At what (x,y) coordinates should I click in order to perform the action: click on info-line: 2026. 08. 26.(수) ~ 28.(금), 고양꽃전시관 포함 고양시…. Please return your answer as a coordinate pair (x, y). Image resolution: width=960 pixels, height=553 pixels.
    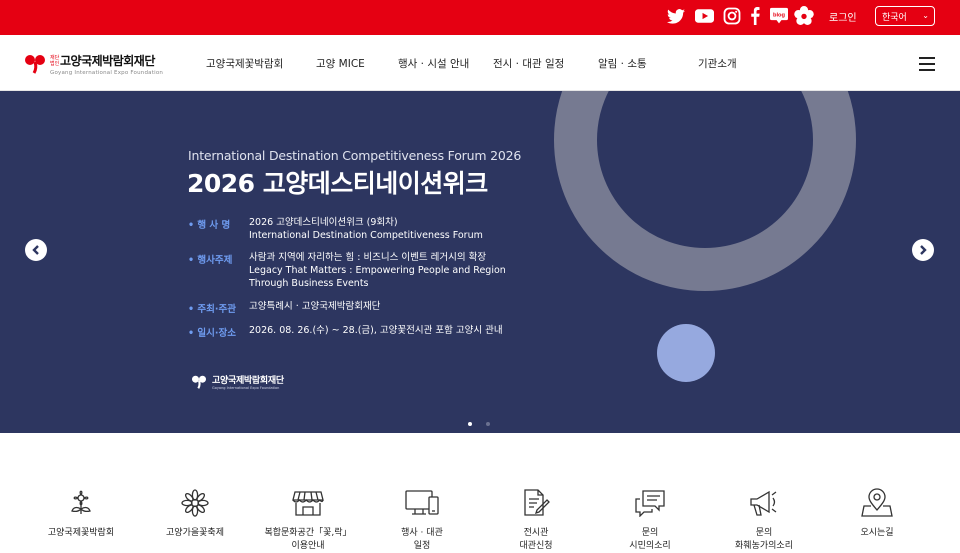
    Looking at the image, I should click on (376, 330).